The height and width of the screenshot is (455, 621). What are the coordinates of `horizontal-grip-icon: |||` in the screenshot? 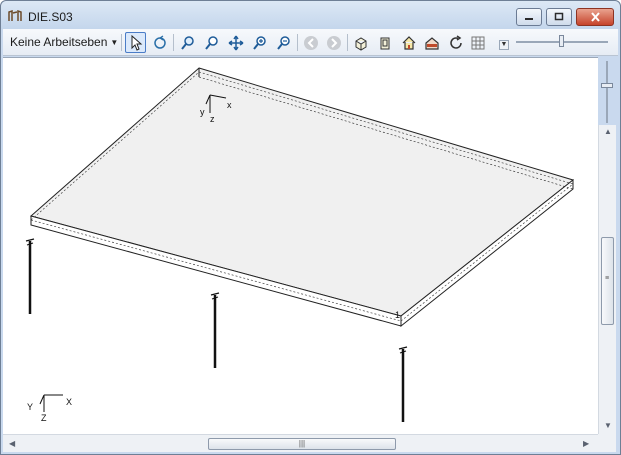 It's located at (302, 443).